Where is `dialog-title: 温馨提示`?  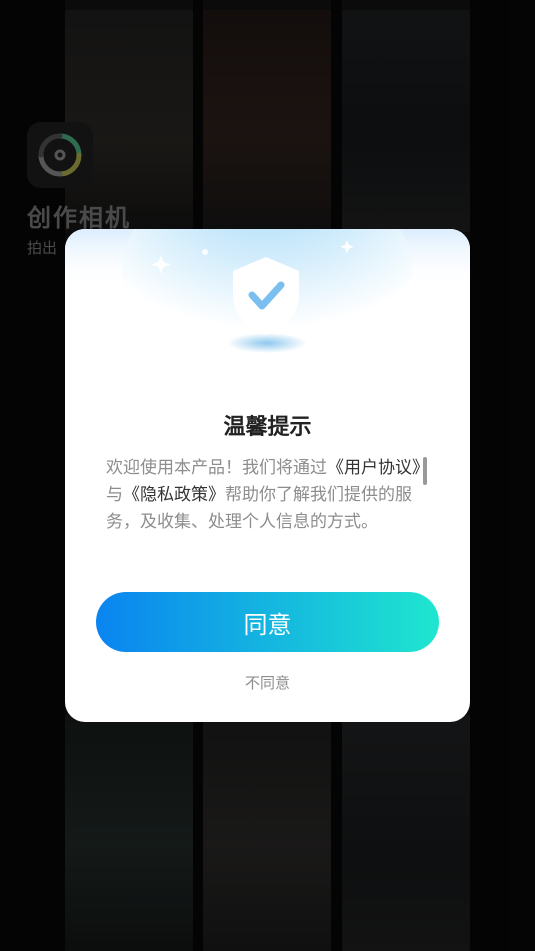 dialog-title: 温馨提示 is located at coordinates (267, 427).